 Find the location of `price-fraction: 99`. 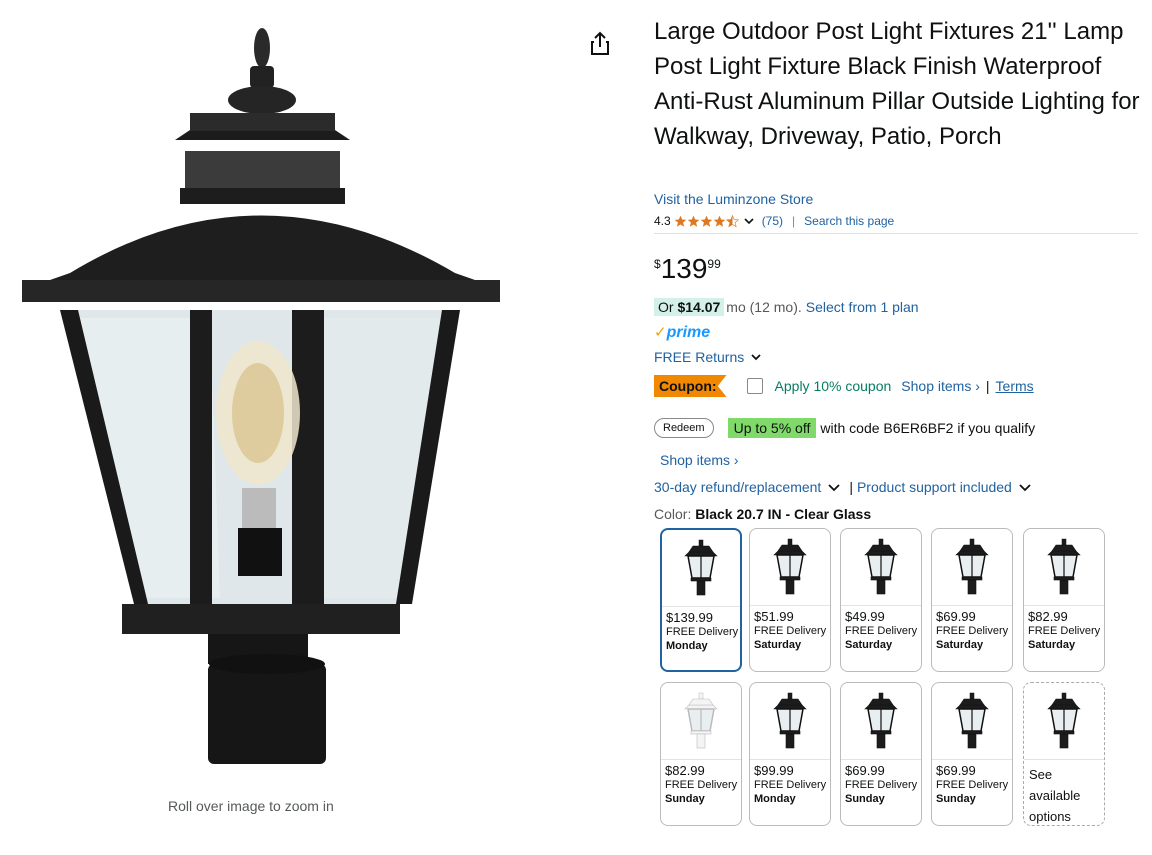

price-fraction: 99 is located at coordinates (714, 264).